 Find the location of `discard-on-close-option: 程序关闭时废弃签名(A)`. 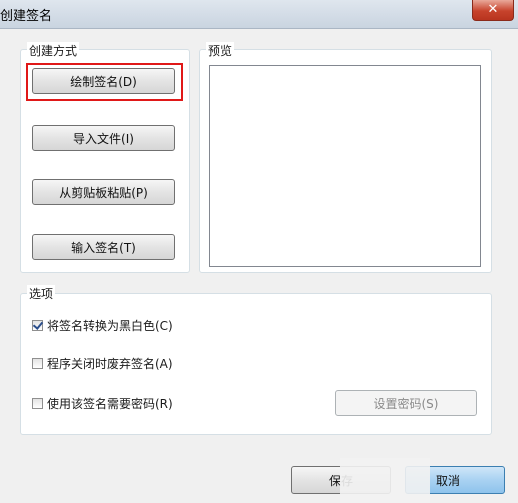

discard-on-close-option: 程序关闭时废弃签名(A) is located at coordinates (102, 363).